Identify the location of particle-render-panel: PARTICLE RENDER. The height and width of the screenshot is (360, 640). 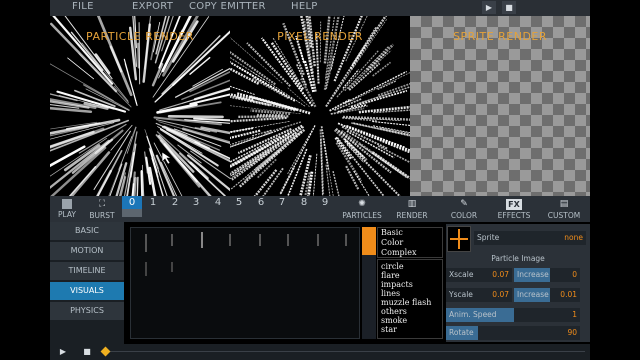
(140, 106).